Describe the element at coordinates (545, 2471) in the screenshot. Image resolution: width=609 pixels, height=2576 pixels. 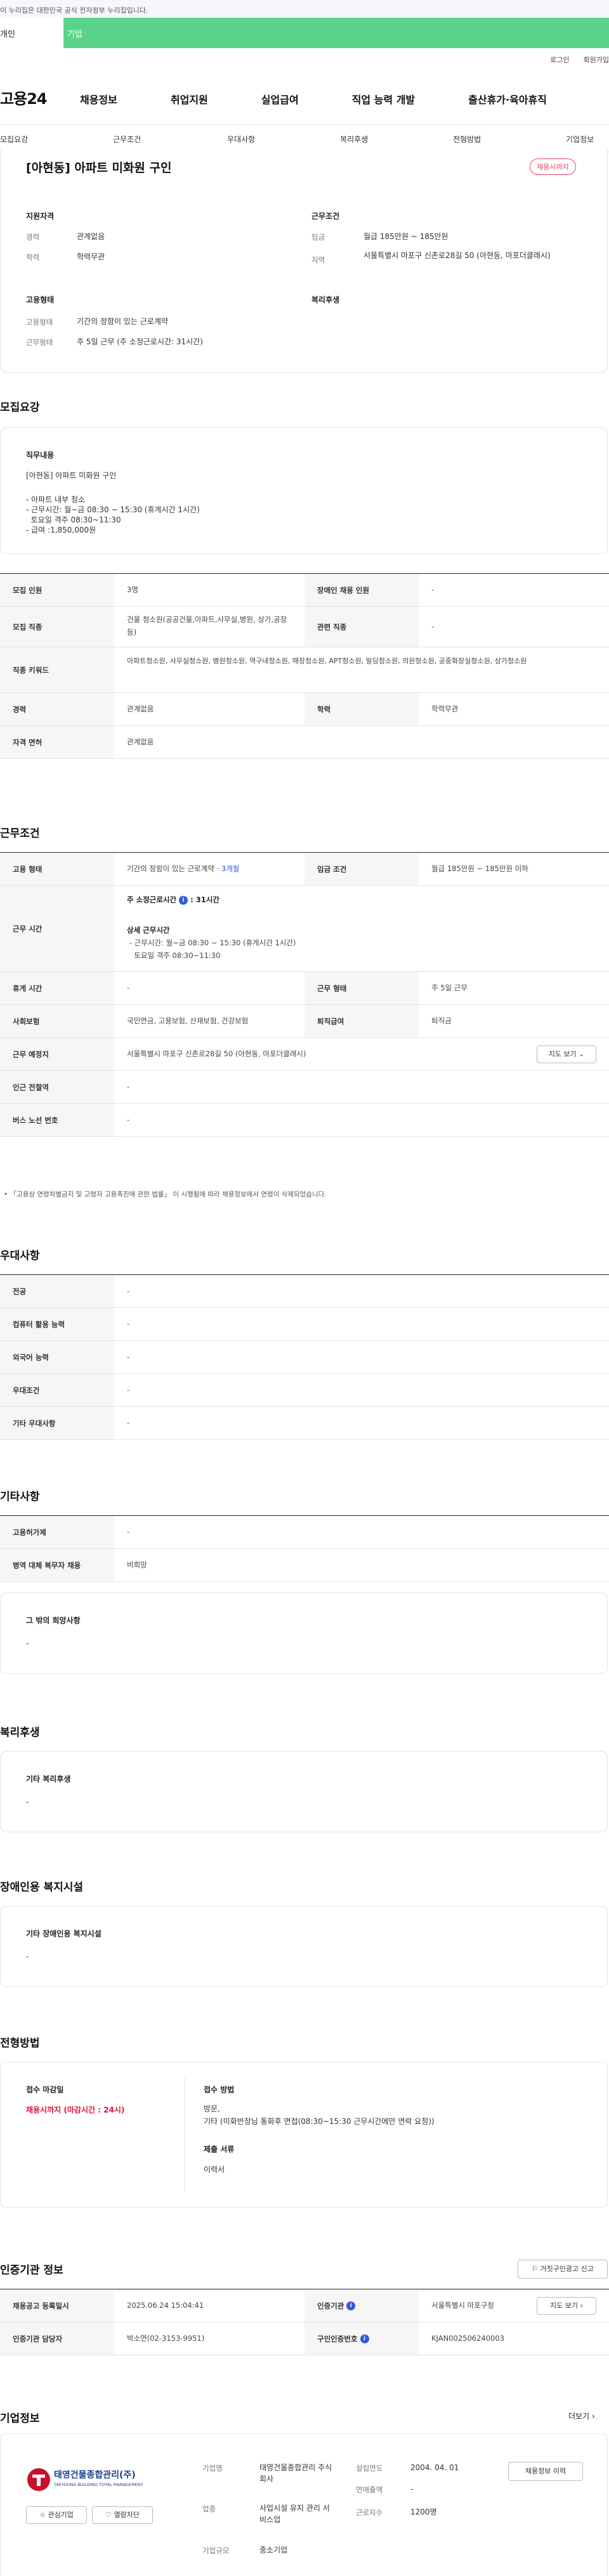
I see `jobs-history-button: 채용정보 이력` at that location.